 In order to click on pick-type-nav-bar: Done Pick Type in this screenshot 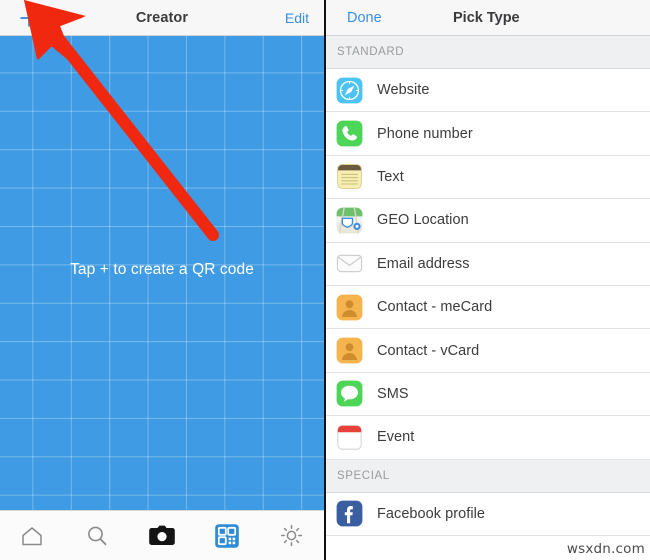, I will do `click(488, 18)`.